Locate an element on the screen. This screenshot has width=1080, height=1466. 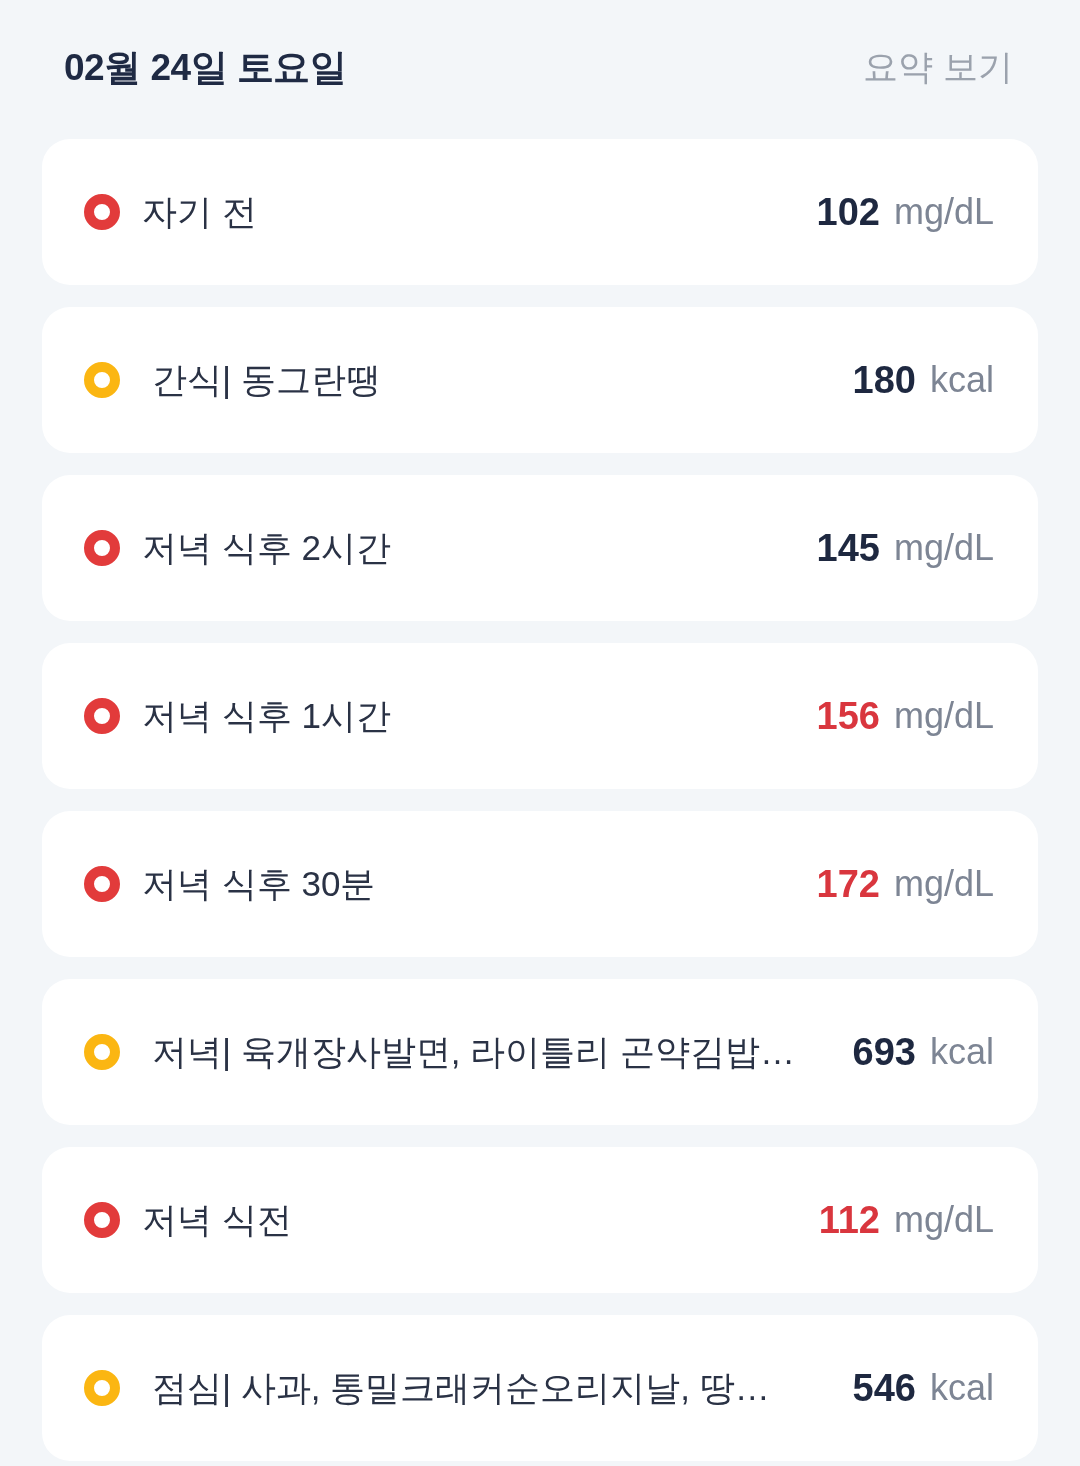
record-value: 102 is located at coordinates (848, 212).